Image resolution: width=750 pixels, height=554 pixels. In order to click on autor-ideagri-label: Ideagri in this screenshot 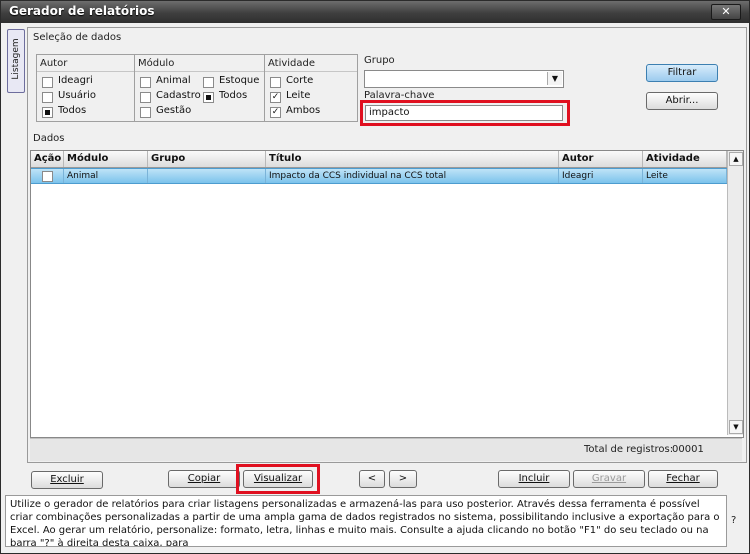, I will do `click(75, 80)`.